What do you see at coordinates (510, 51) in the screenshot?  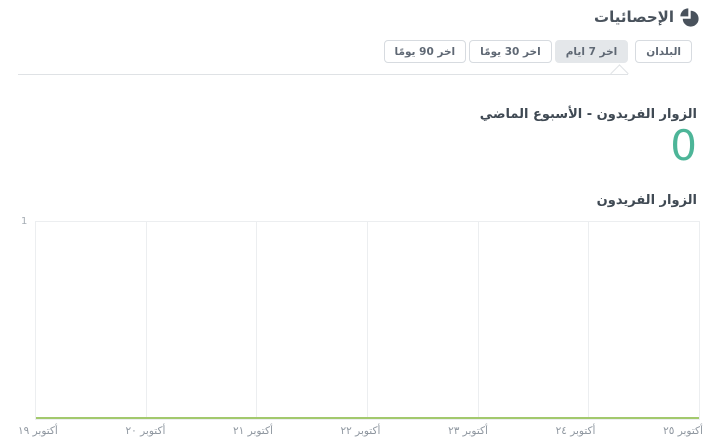 I see `tab-last-30-days: اخر 30 يومًا` at bounding box center [510, 51].